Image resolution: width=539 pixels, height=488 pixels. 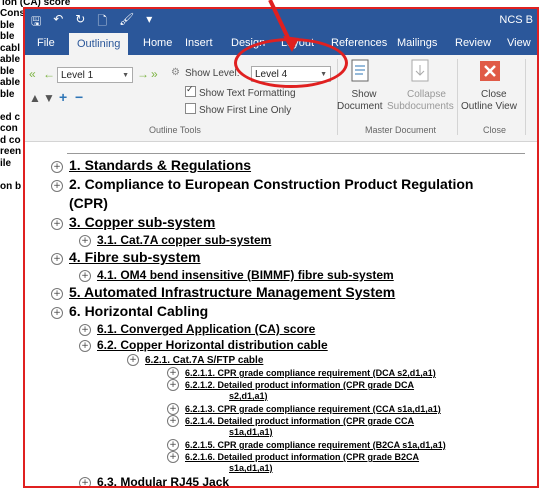 What do you see at coordinates (142, 222) in the screenshot?
I see `outline-item-text: 3. Copper sub-system` at bounding box center [142, 222].